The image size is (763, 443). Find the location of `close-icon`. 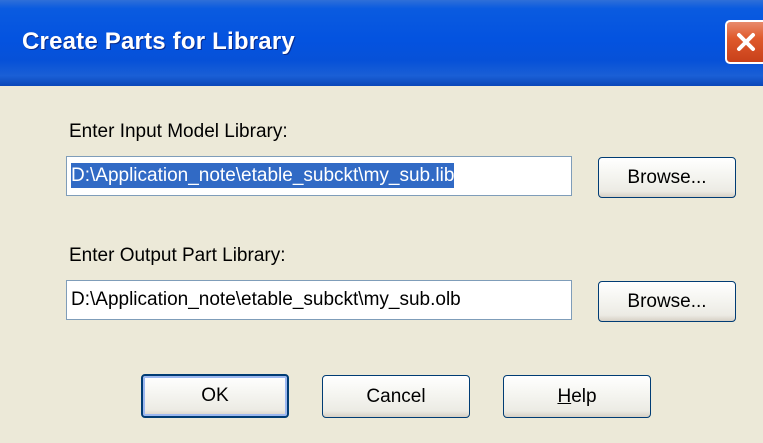

close-icon is located at coordinates (746, 42).